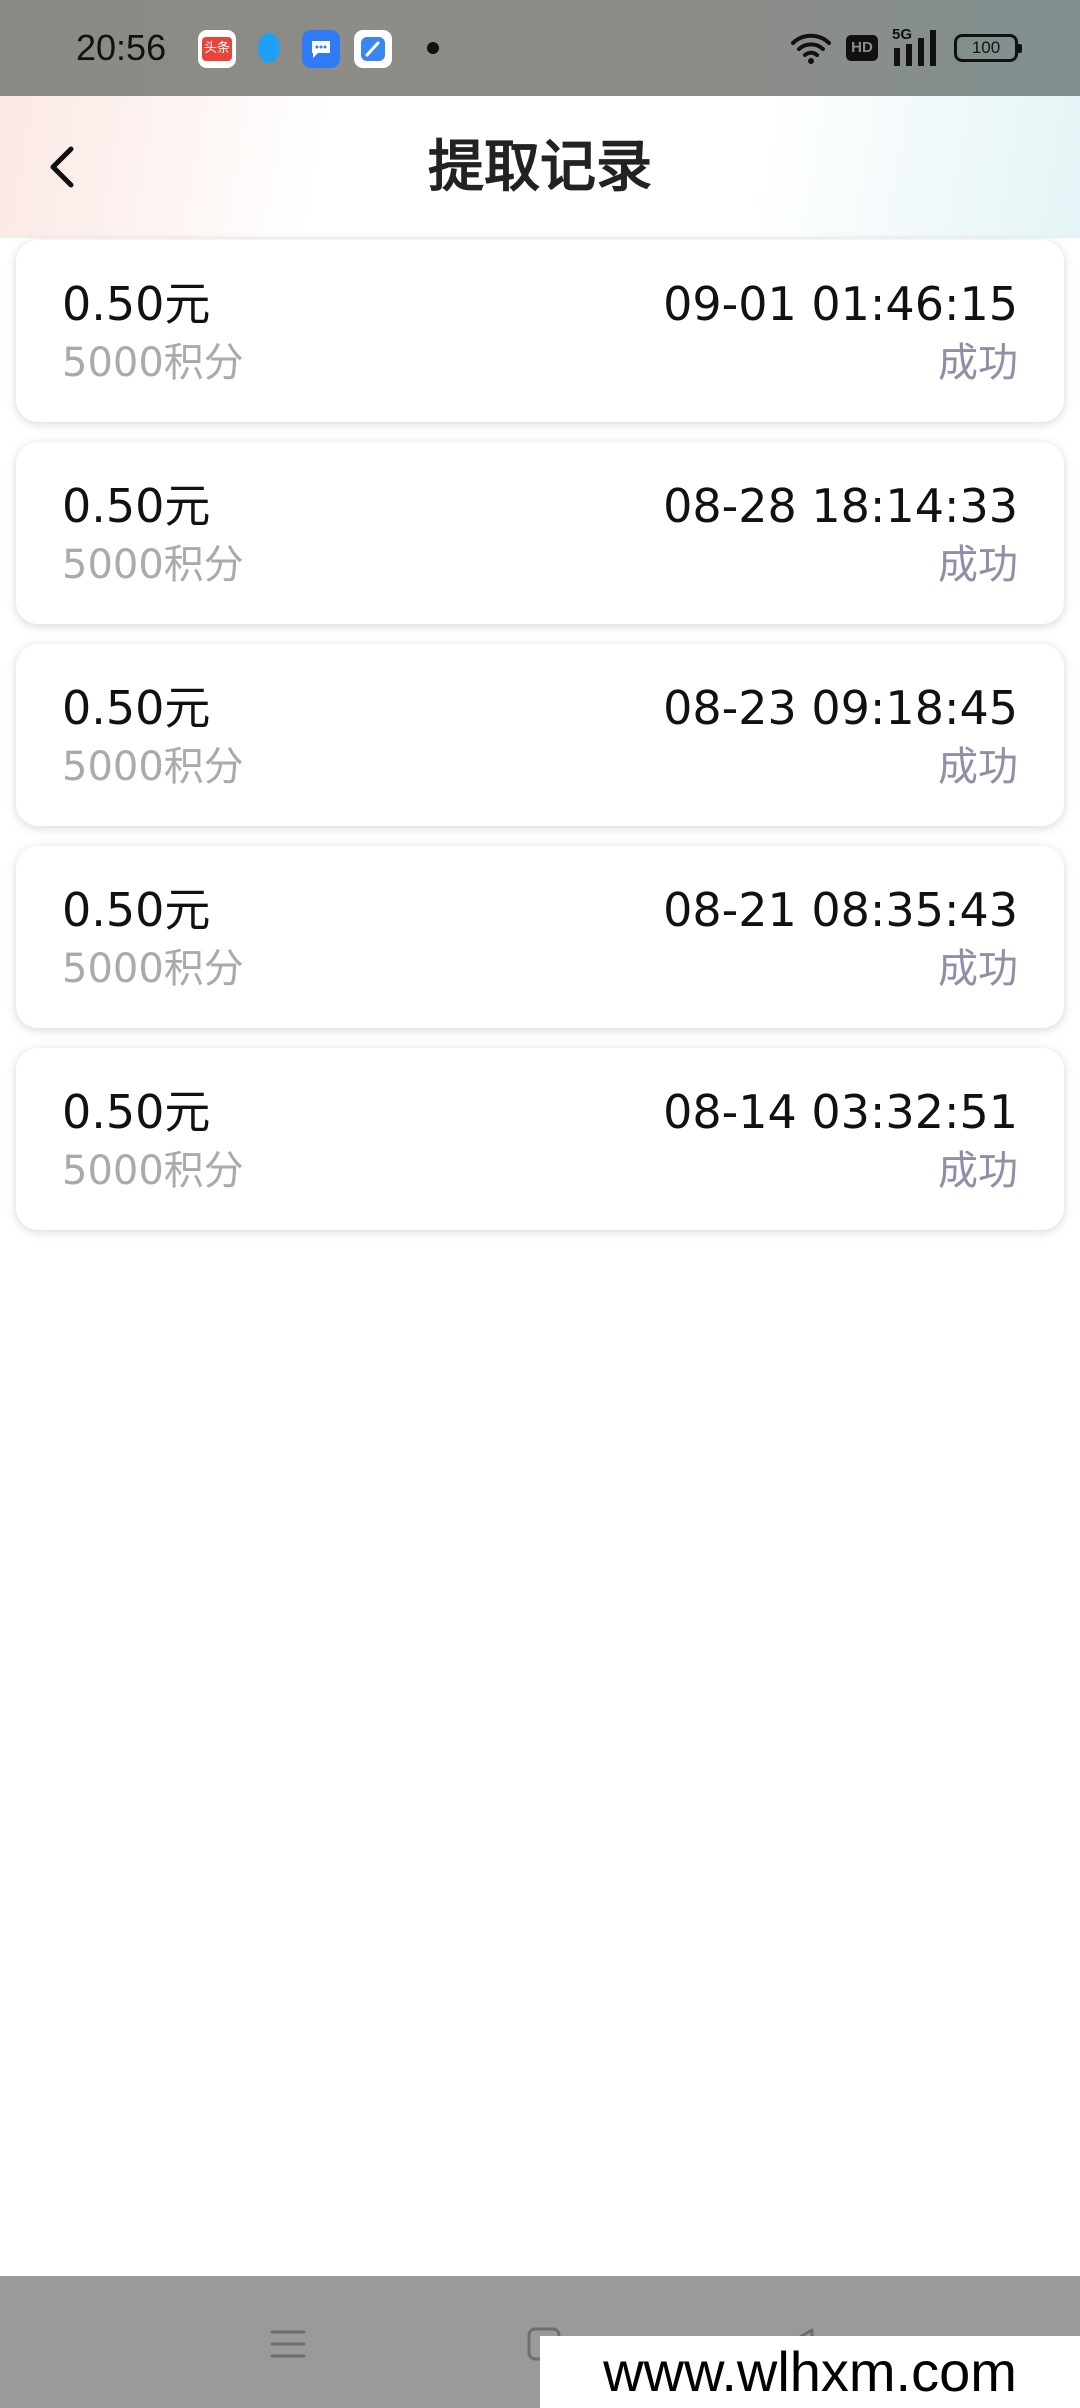 The height and width of the screenshot is (2408, 1080). Describe the element at coordinates (840, 1112) in the screenshot. I see `record-time: 08-14 03:32:51` at that location.